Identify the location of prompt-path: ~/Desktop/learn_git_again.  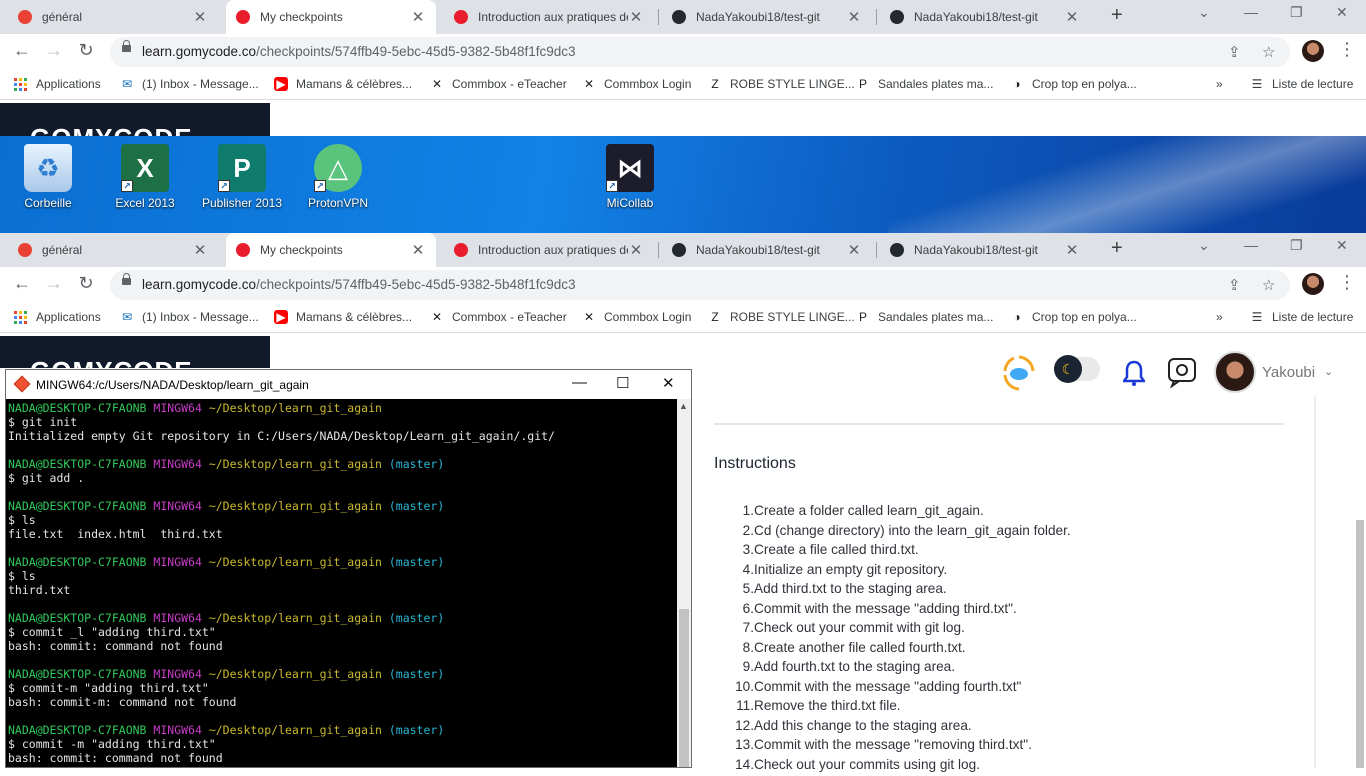
(295, 618).